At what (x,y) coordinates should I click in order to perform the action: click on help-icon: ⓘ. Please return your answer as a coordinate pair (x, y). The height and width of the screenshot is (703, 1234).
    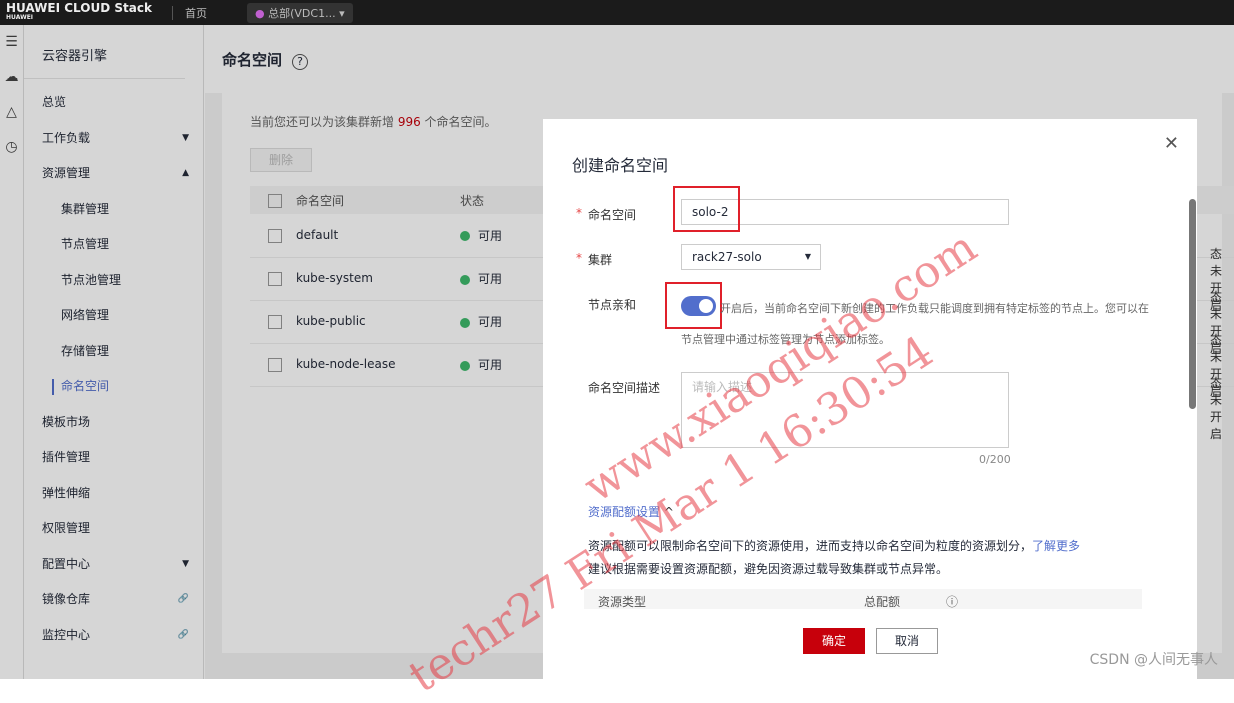
    Looking at the image, I should click on (952, 601).